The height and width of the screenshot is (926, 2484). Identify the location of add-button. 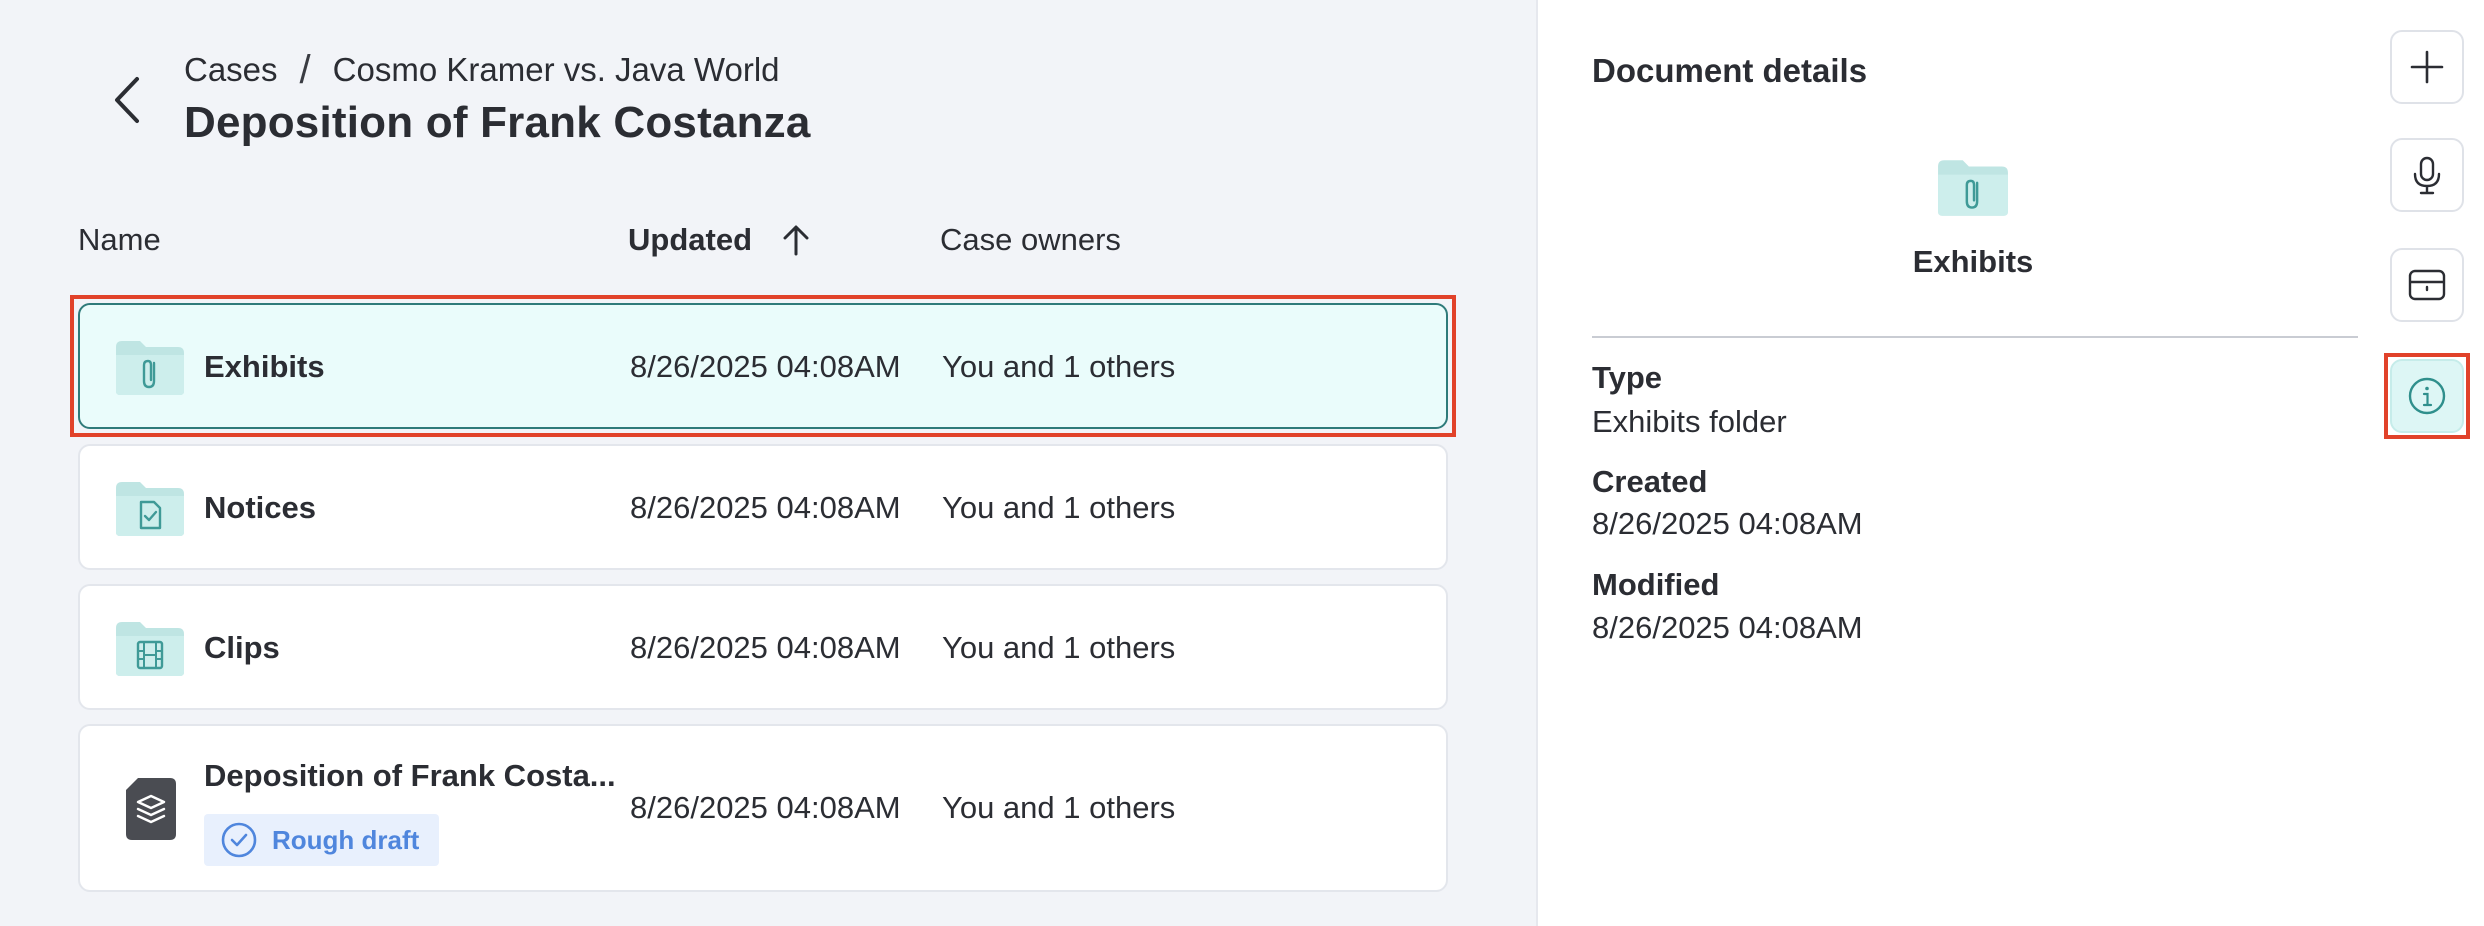
(2427, 67).